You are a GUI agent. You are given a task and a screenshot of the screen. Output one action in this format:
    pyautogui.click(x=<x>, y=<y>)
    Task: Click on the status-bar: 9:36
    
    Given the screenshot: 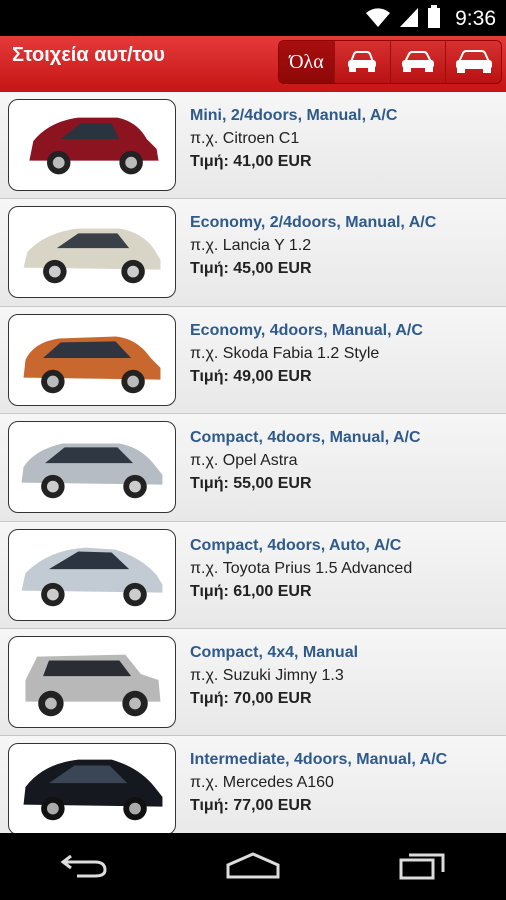 What is the action you would take?
    pyautogui.click(x=253, y=18)
    